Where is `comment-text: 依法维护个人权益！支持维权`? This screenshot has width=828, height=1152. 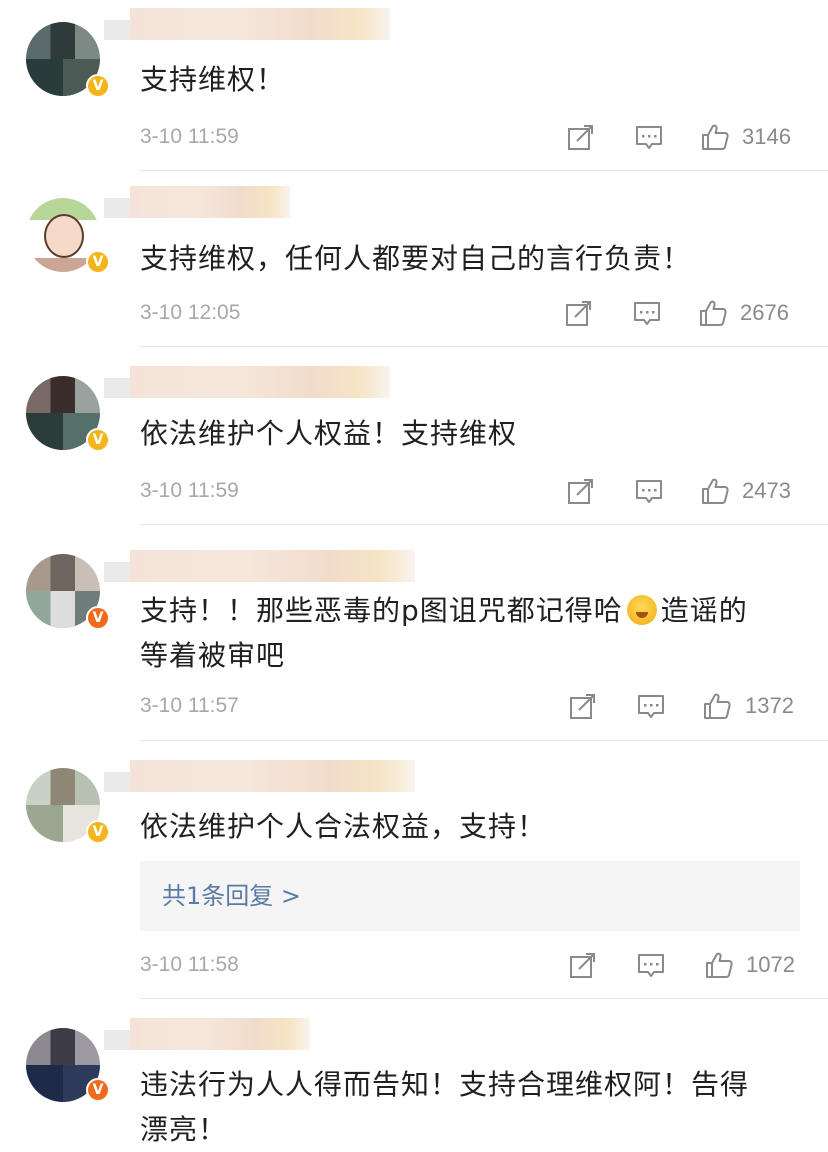
comment-text: 依法维护个人权益！支持维权 is located at coordinates (329, 433).